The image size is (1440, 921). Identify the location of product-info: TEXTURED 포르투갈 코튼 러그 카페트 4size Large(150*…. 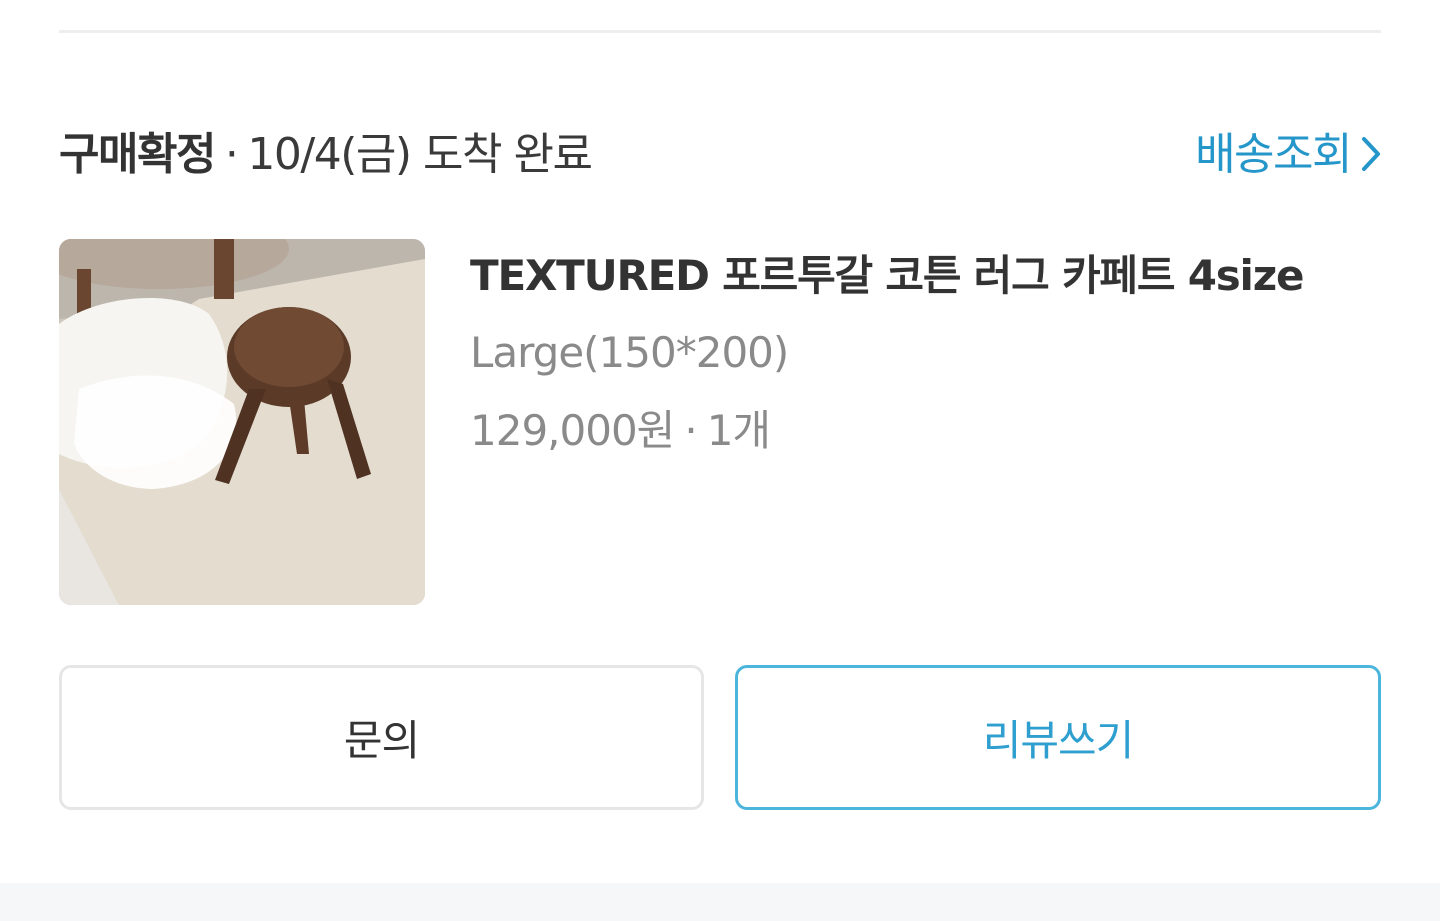
(925, 352).